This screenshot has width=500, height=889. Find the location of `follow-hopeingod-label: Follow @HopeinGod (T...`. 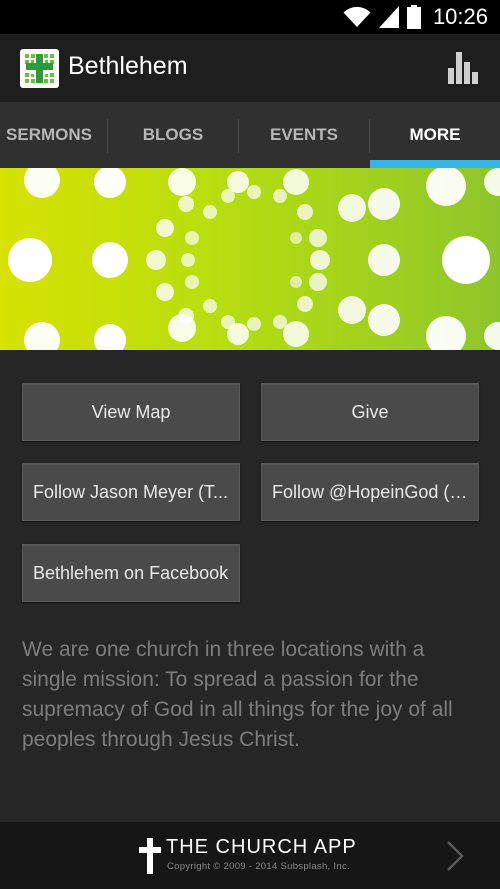

follow-hopeingod-label: Follow @HopeinGod (T... is located at coordinates (370, 491).